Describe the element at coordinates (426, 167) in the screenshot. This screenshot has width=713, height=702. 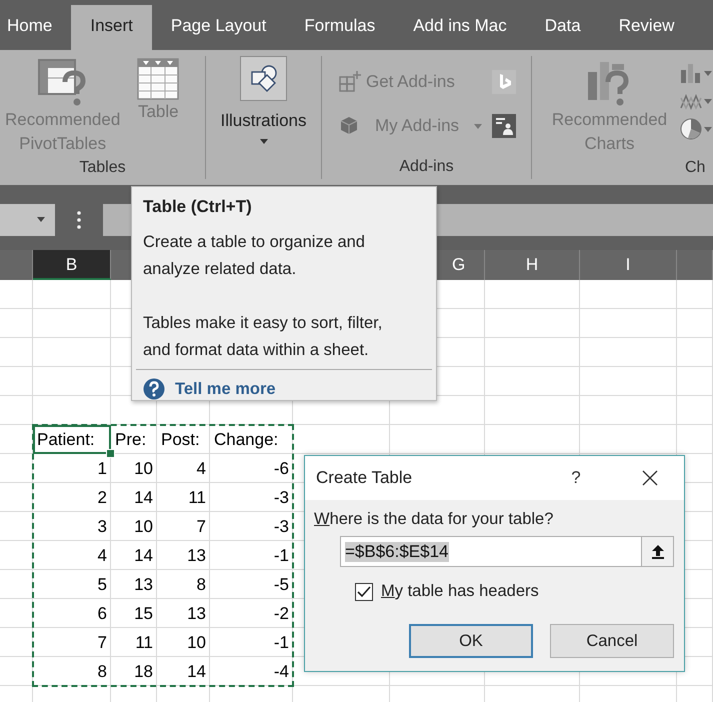
I see `group-label: Add-ins` at that location.